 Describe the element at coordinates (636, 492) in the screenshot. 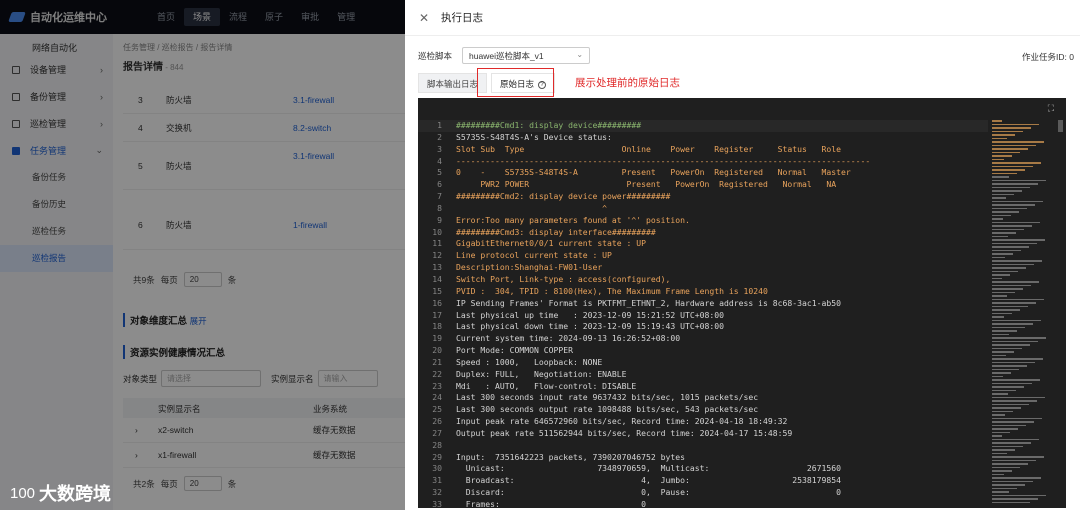

I see `log-line: 32 Discard: 0, Pause: 0` at that location.